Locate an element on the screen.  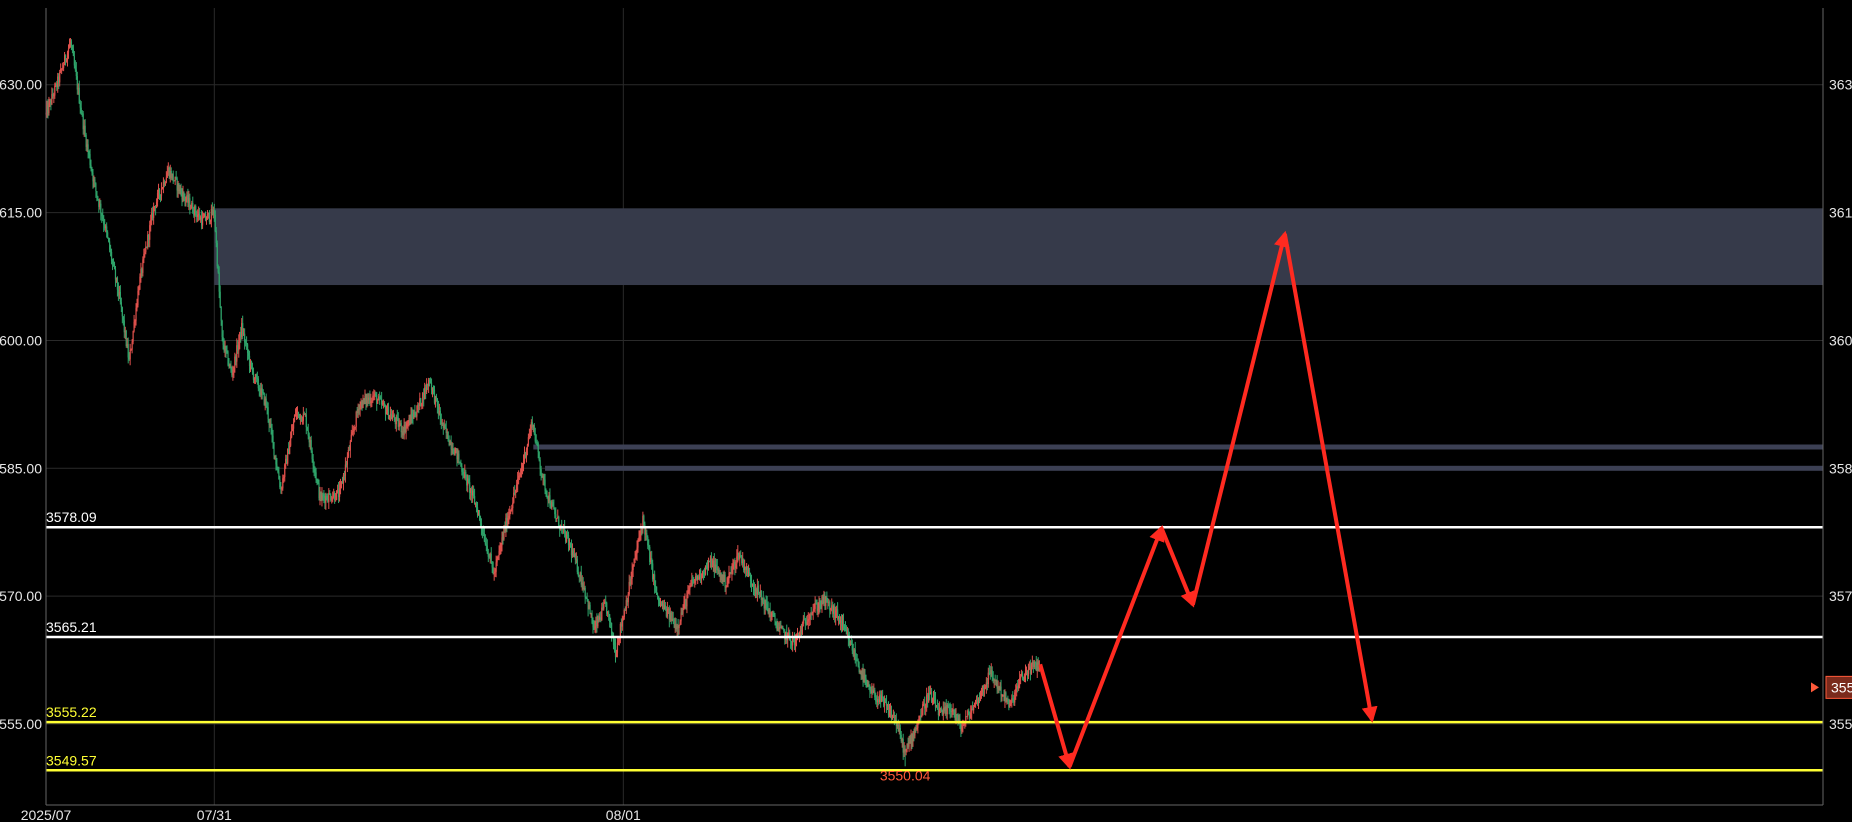
y-tick-label: 3585.00 is located at coordinates (21, 468).